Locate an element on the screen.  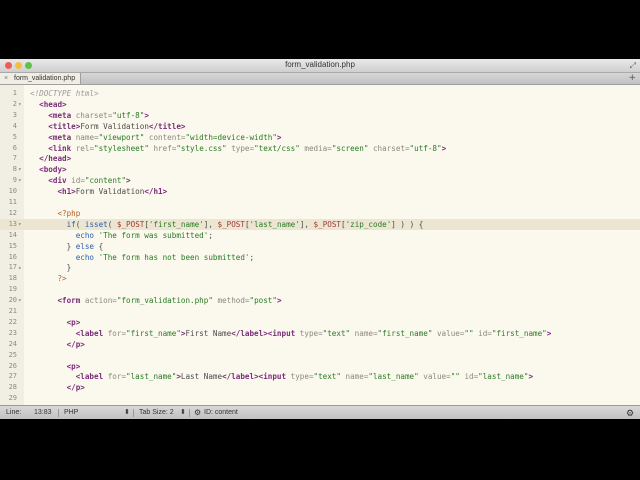
code-line: 2 ▾ <head> is located at coordinates (320, 104).